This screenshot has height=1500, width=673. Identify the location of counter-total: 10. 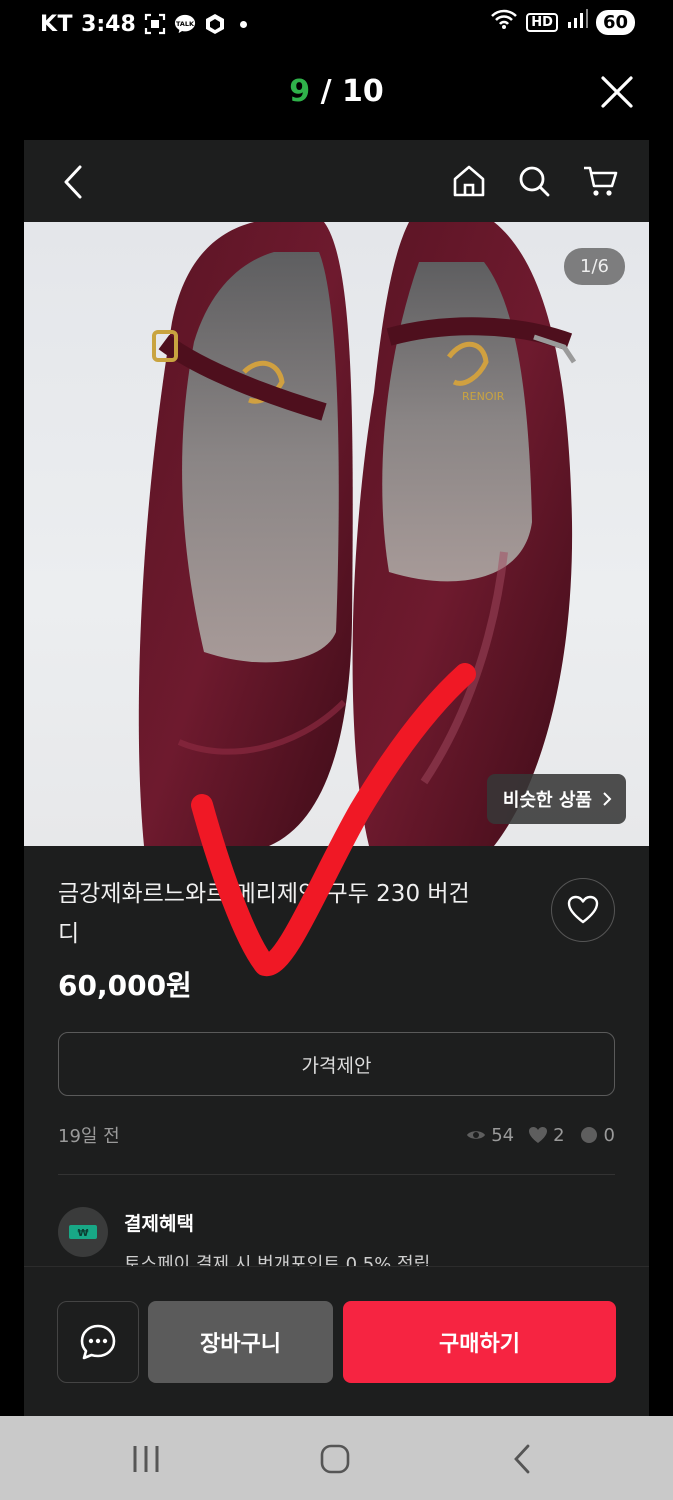
(362, 91).